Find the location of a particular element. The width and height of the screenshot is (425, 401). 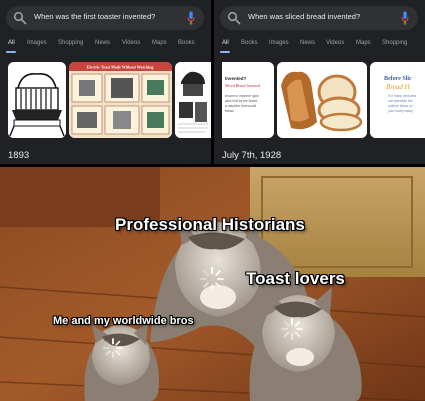

card-line: not resemble the is located at coordinates (400, 101).